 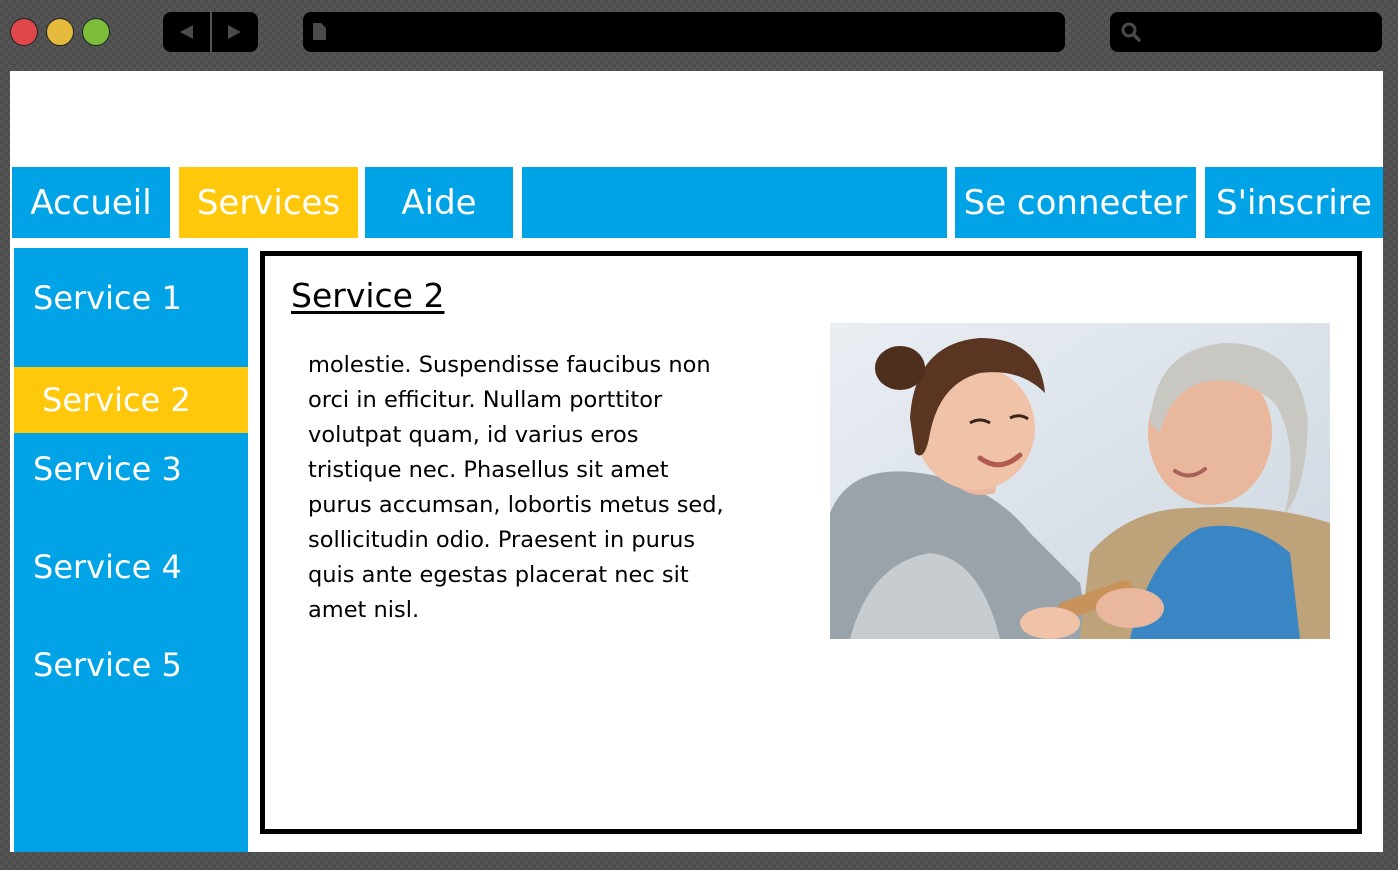 What do you see at coordinates (488, 470) in the screenshot?
I see `text-line: tristique nec. Phasellus sit amet` at bounding box center [488, 470].